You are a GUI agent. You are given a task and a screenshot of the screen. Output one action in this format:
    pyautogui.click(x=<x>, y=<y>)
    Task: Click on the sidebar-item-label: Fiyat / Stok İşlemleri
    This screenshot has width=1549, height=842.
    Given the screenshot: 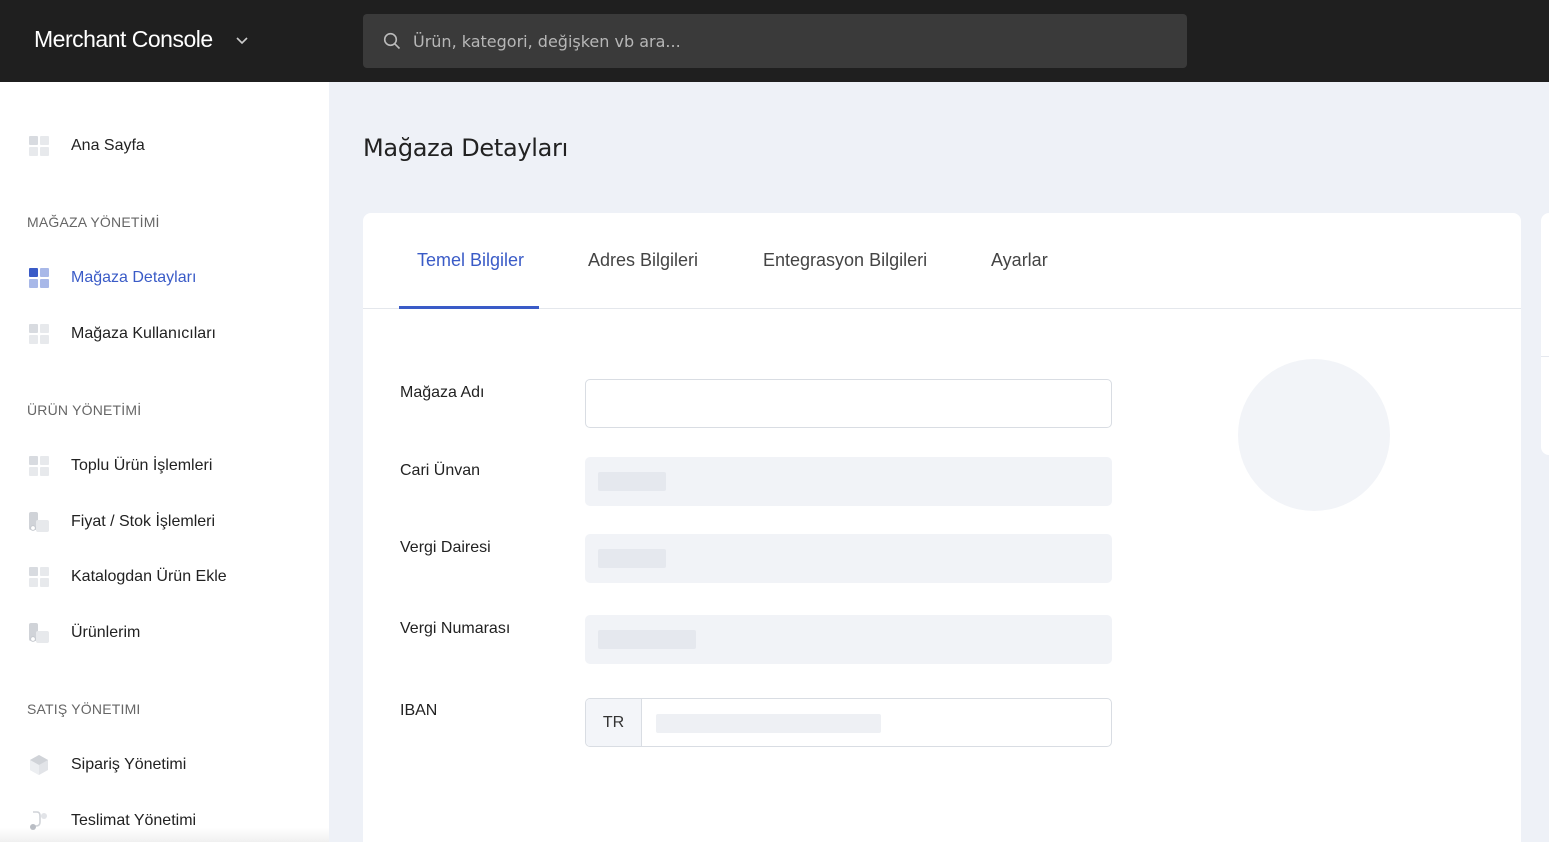 What is the action you would take?
    pyautogui.click(x=143, y=521)
    